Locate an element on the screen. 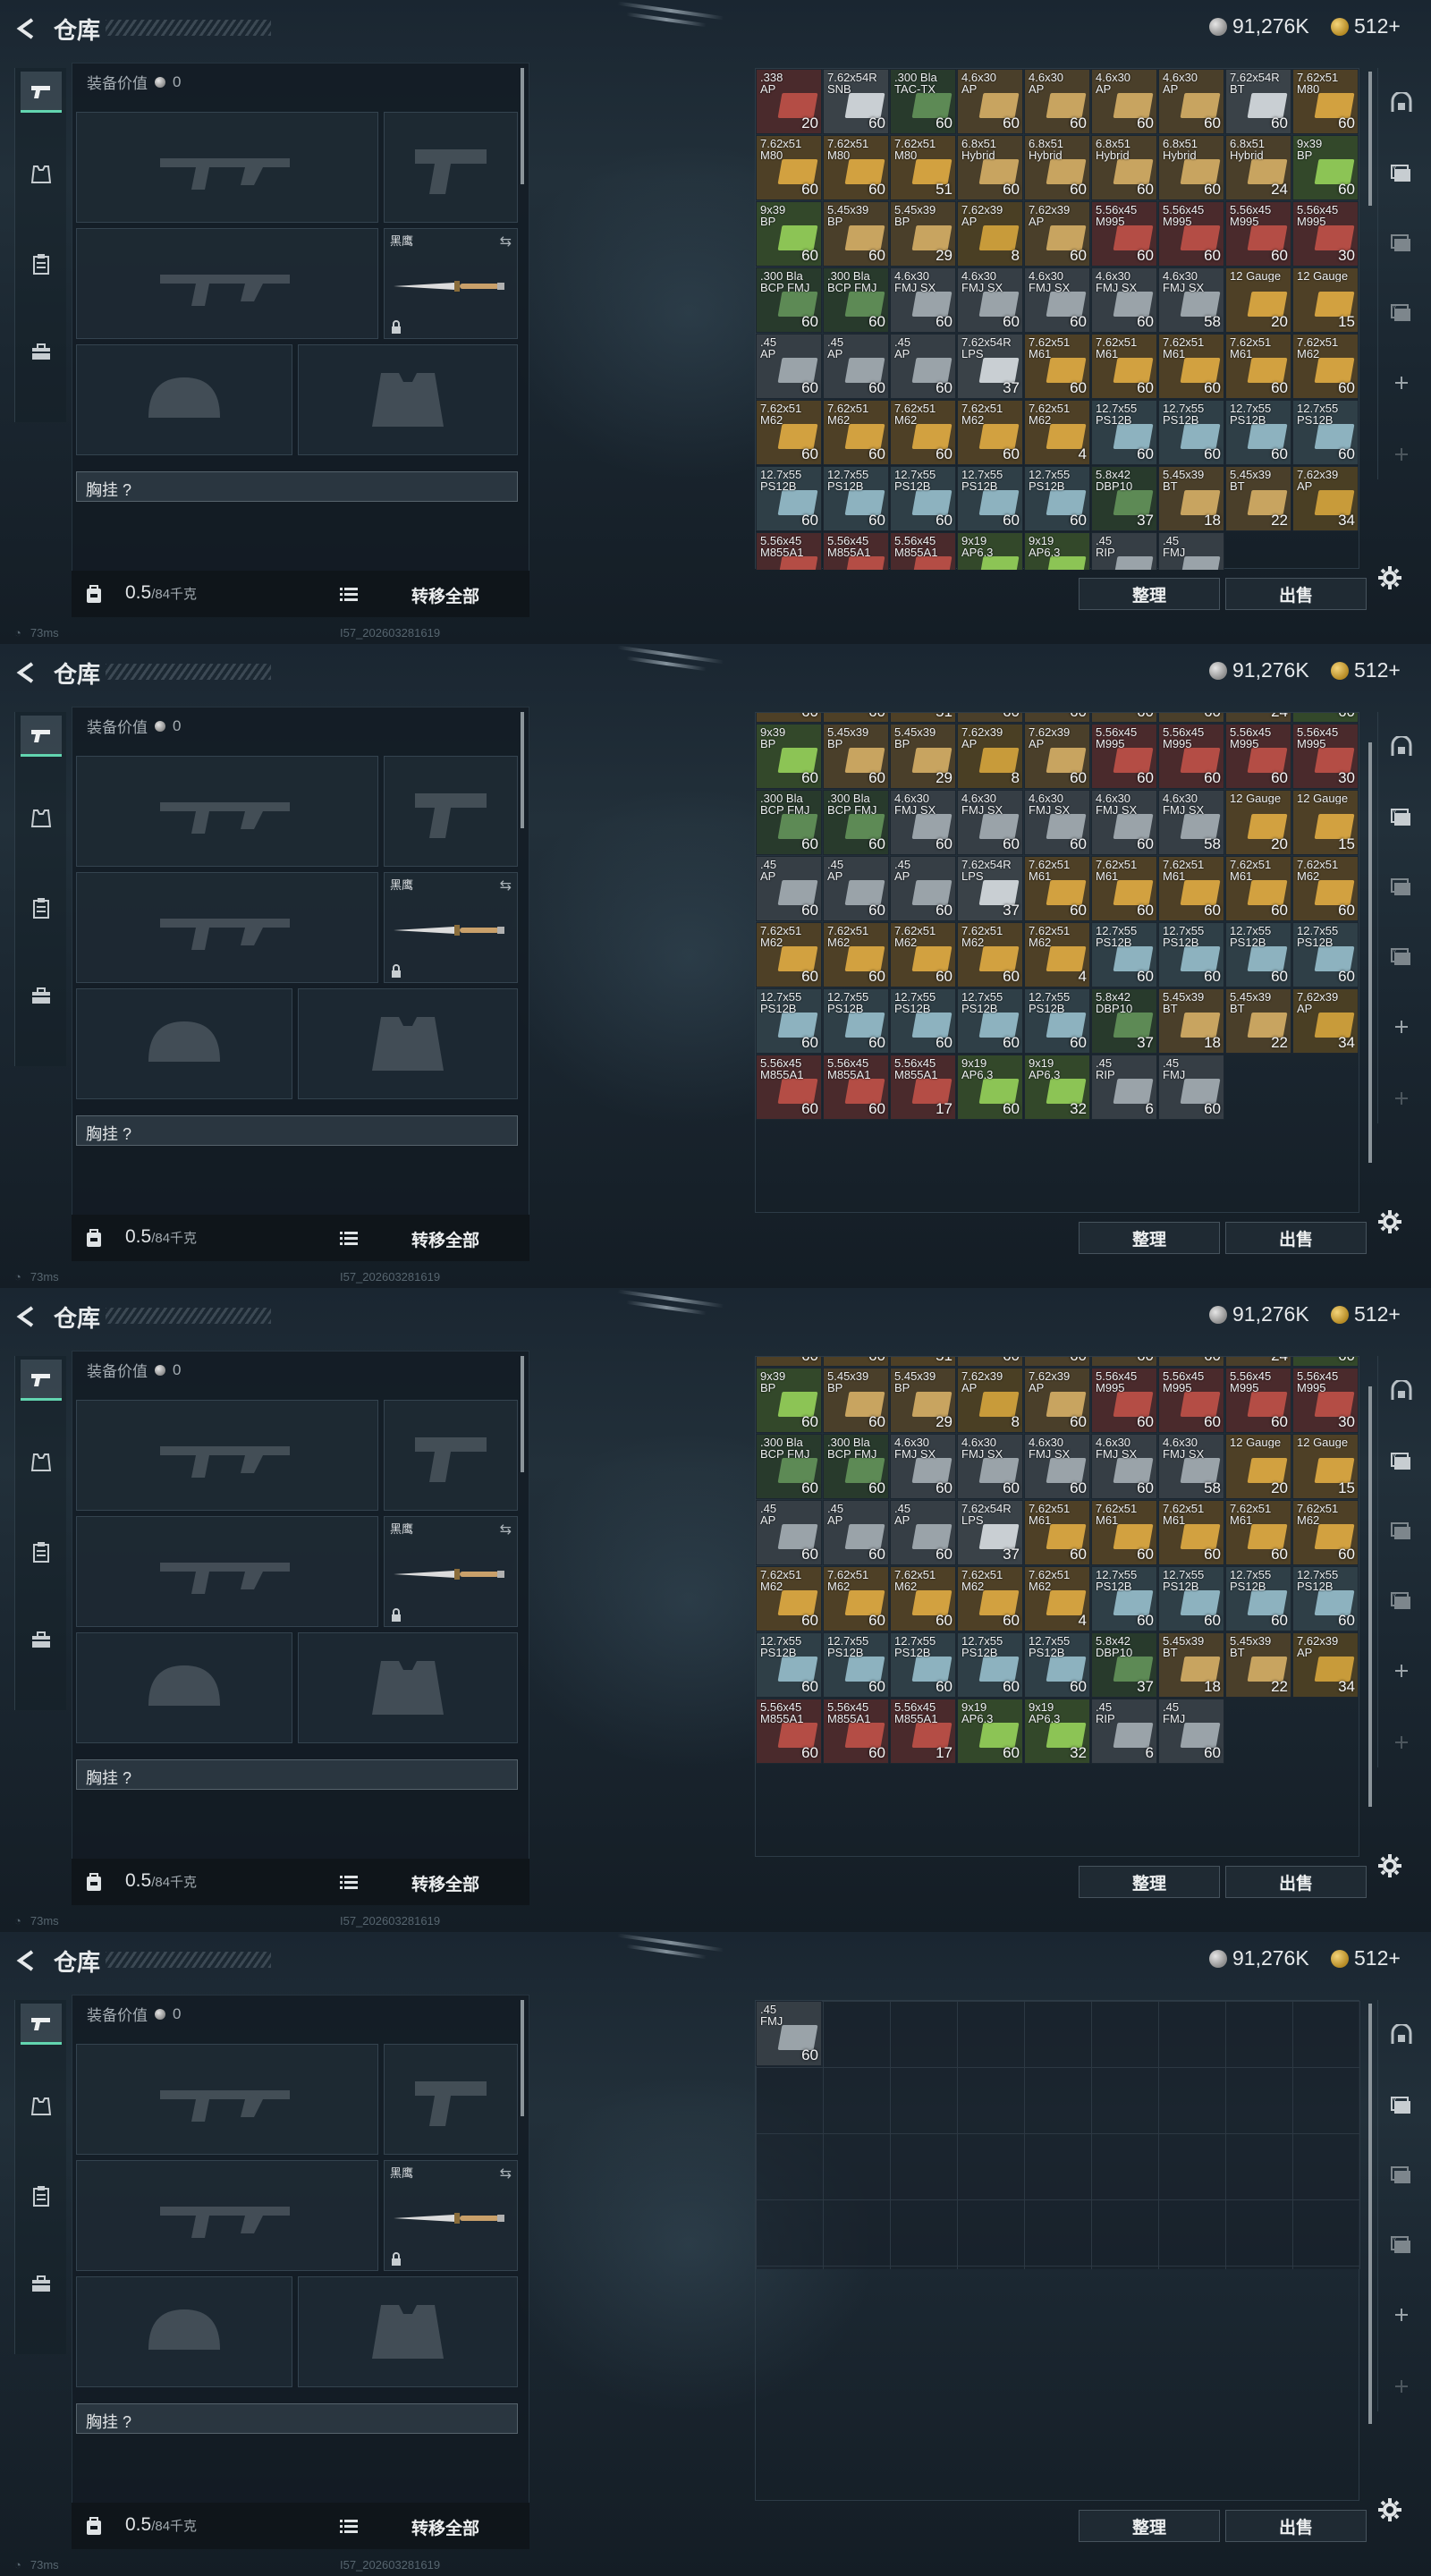 This screenshot has width=1431, height=2576. stash-item: 5.56x45 M855A1 17 is located at coordinates (923, 551).